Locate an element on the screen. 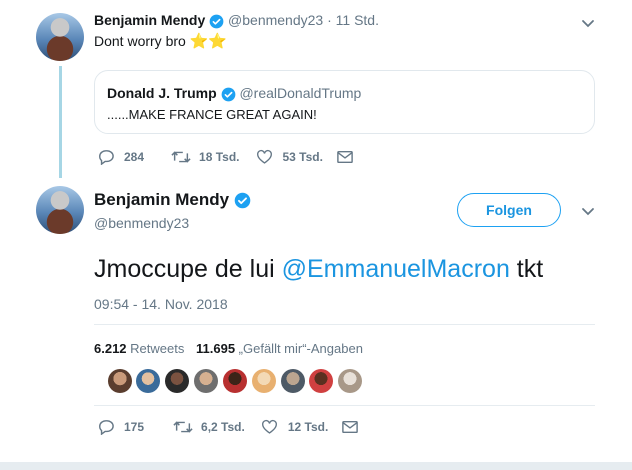  retweet-button: 6,2 Tsd. is located at coordinates (209, 427).